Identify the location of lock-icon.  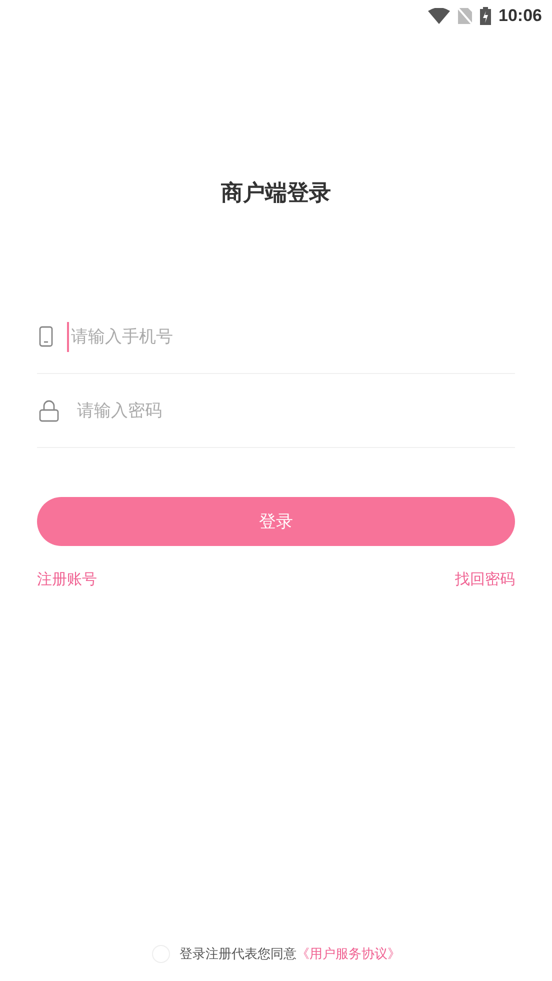
(49, 411).